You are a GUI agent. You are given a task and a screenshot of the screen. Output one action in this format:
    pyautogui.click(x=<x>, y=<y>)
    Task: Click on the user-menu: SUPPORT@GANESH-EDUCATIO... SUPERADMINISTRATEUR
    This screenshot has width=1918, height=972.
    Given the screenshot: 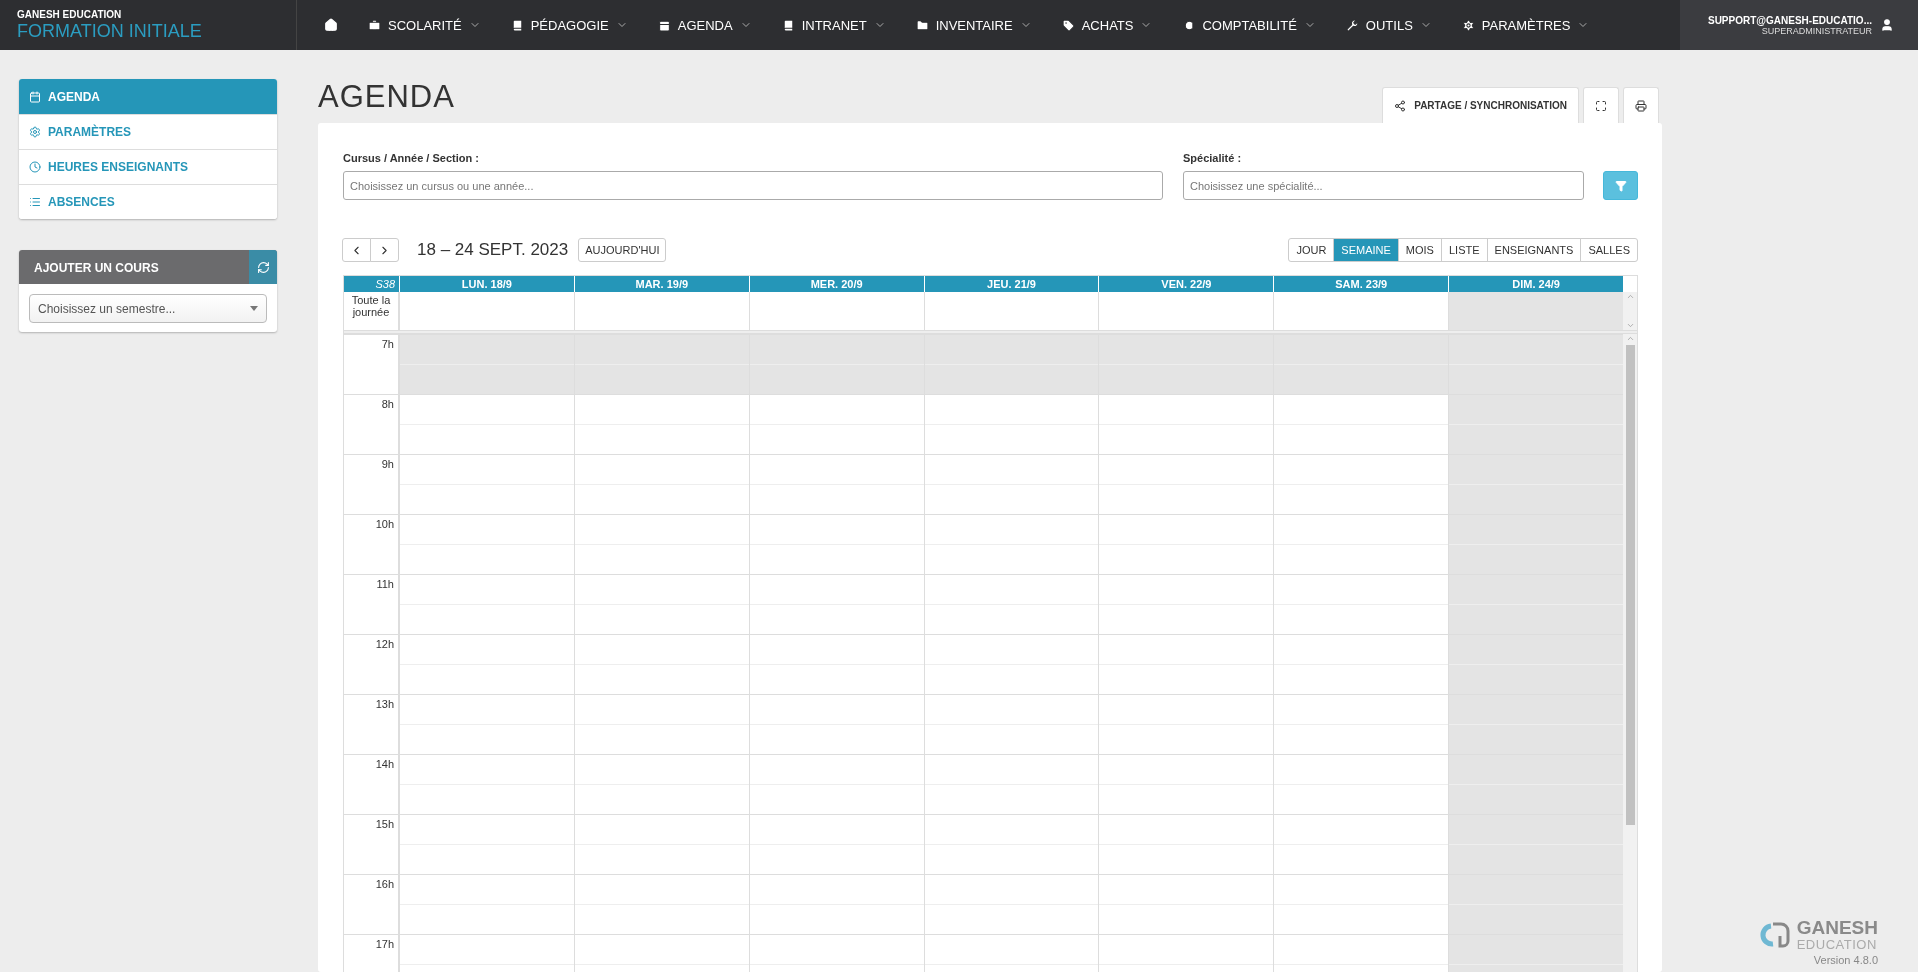 What is the action you would take?
    pyautogui.click(x=1799, y=25)
    